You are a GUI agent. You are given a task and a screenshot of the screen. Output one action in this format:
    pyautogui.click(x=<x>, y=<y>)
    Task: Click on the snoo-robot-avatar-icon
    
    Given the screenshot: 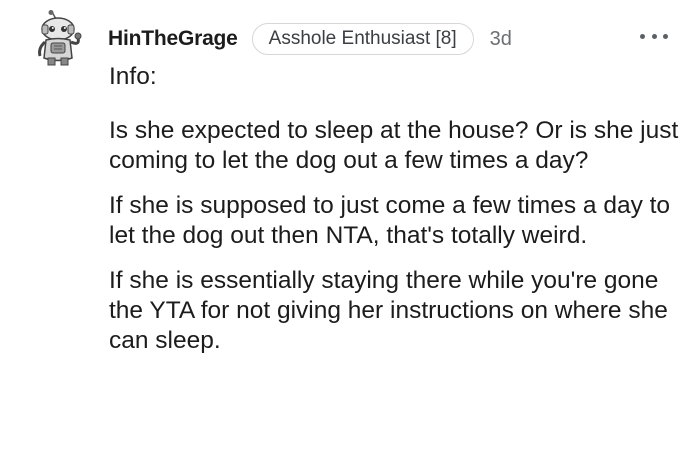 What is the action you would take?
    pyautogui.click(x=60, y=38)
    